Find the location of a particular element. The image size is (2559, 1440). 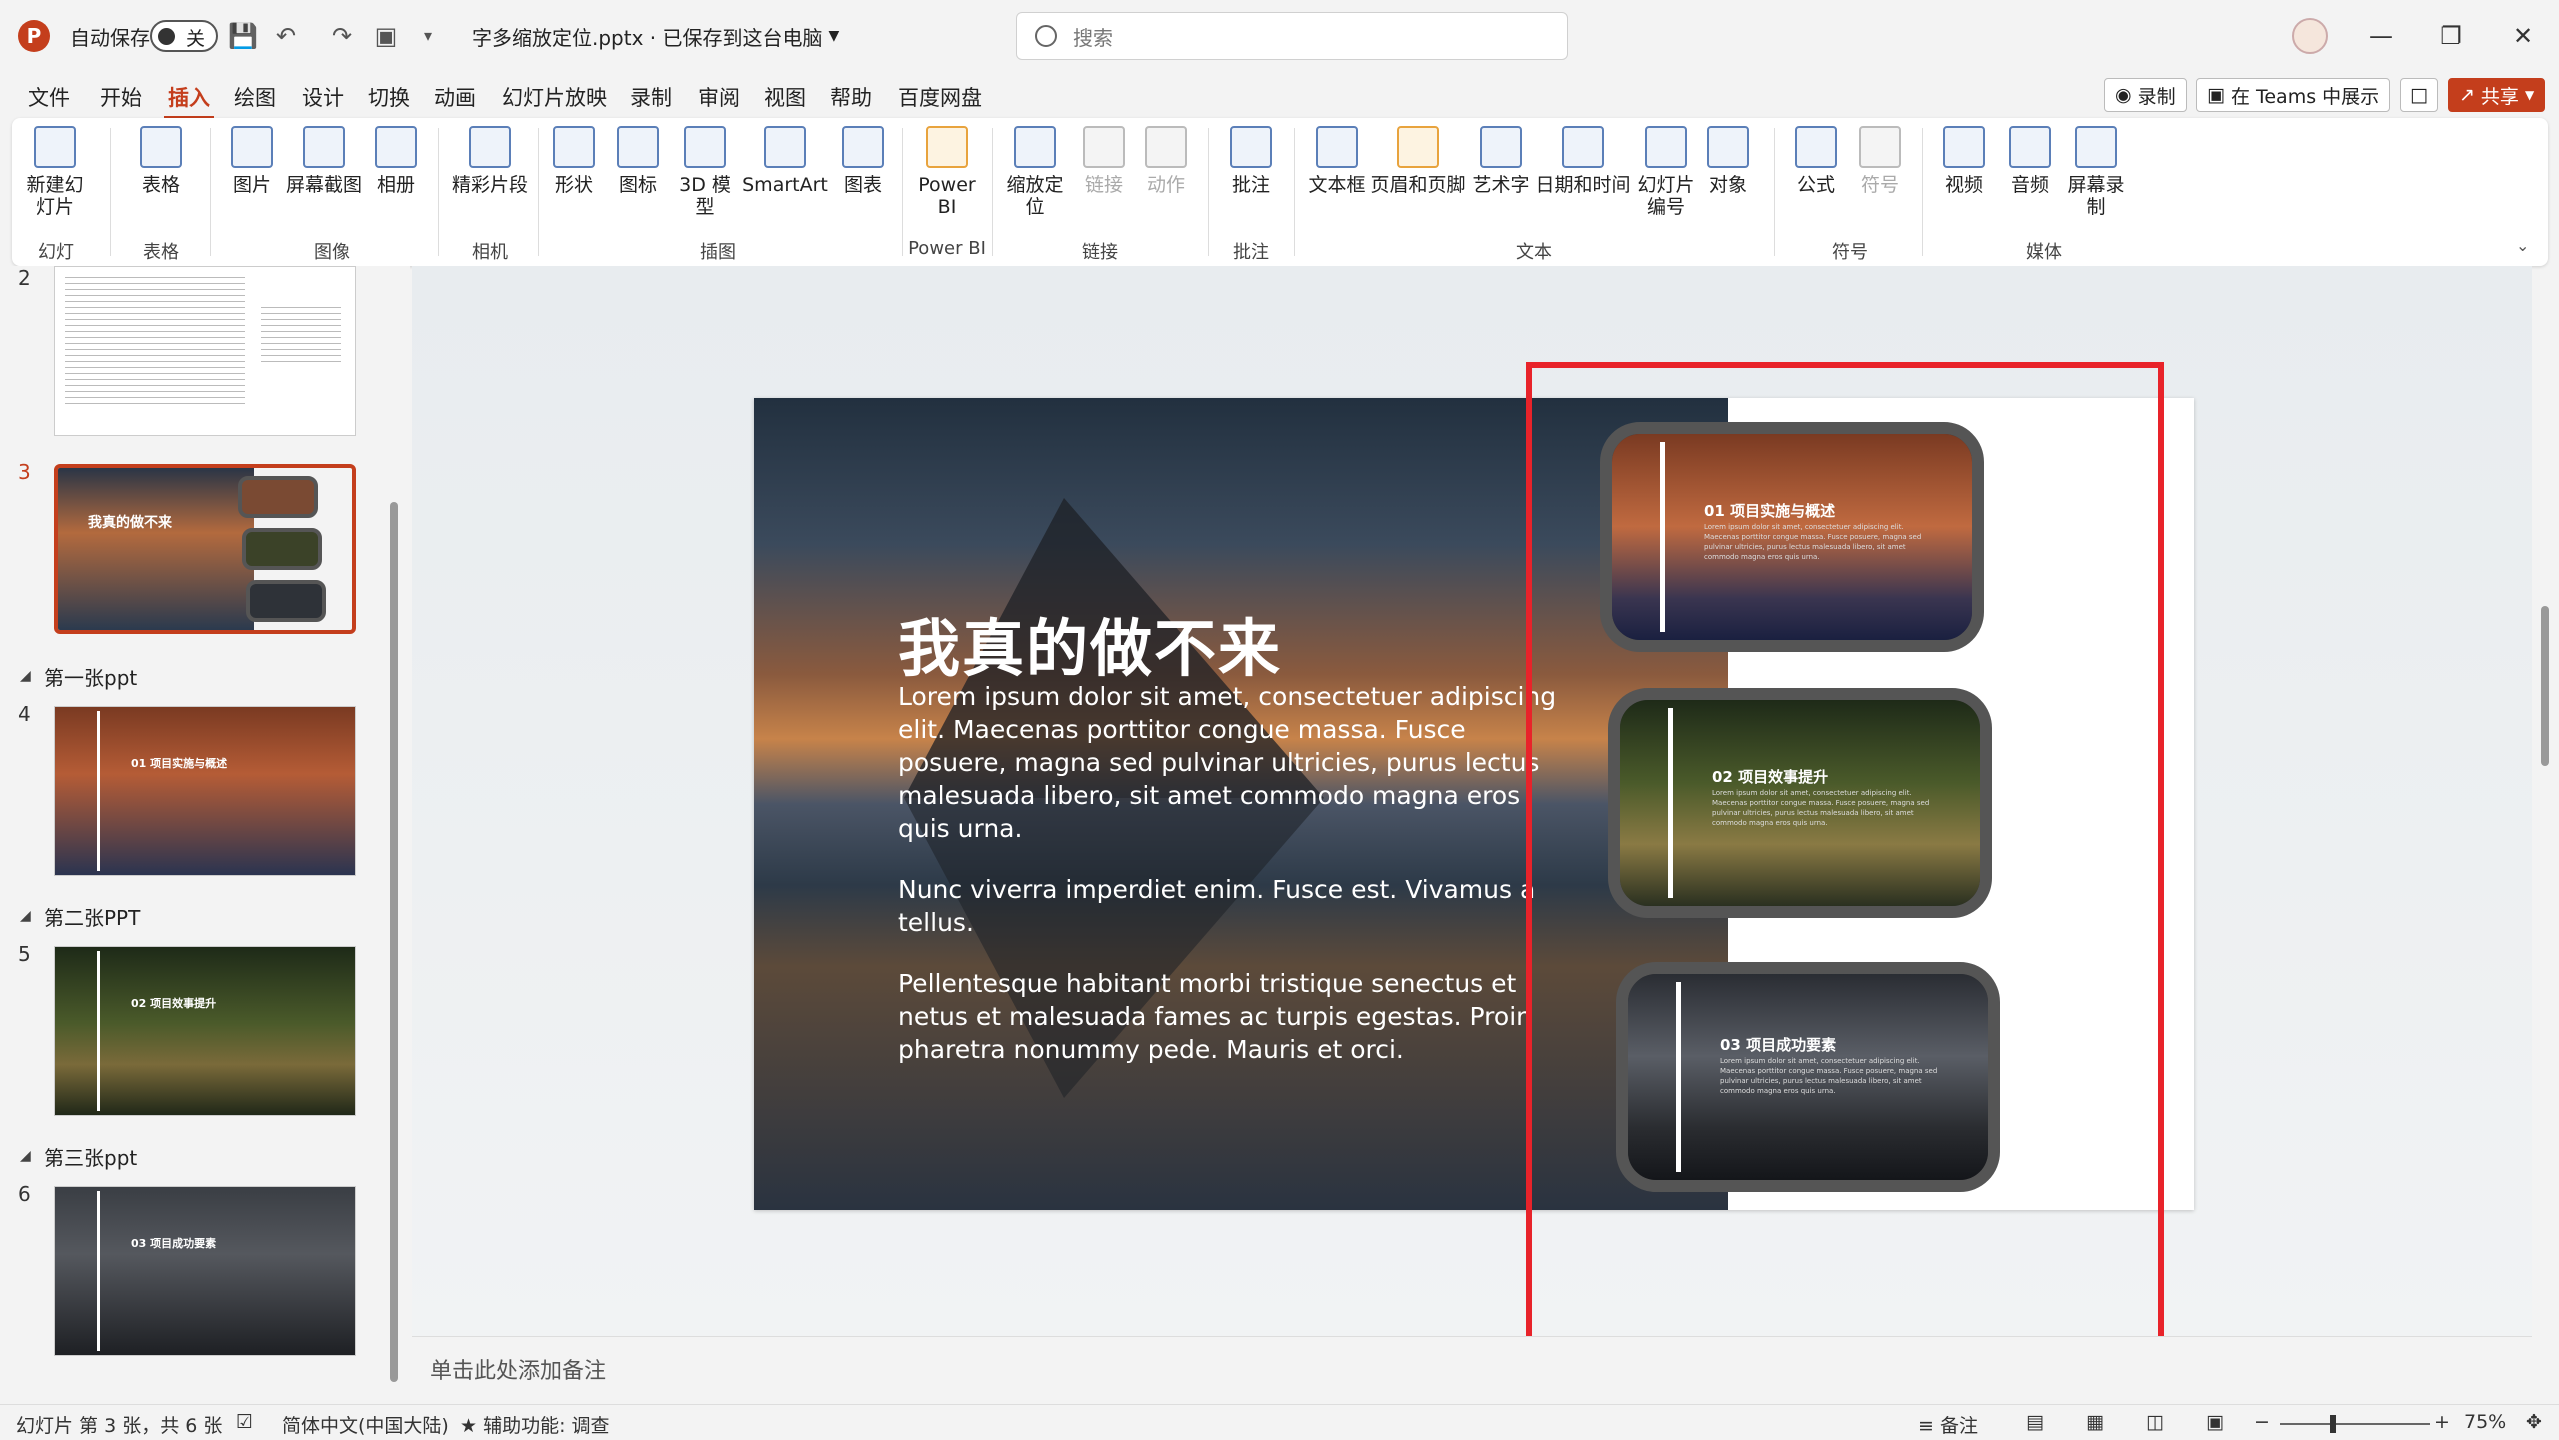

clip-button: 精彩片段 is located at coordinates (490, 161).